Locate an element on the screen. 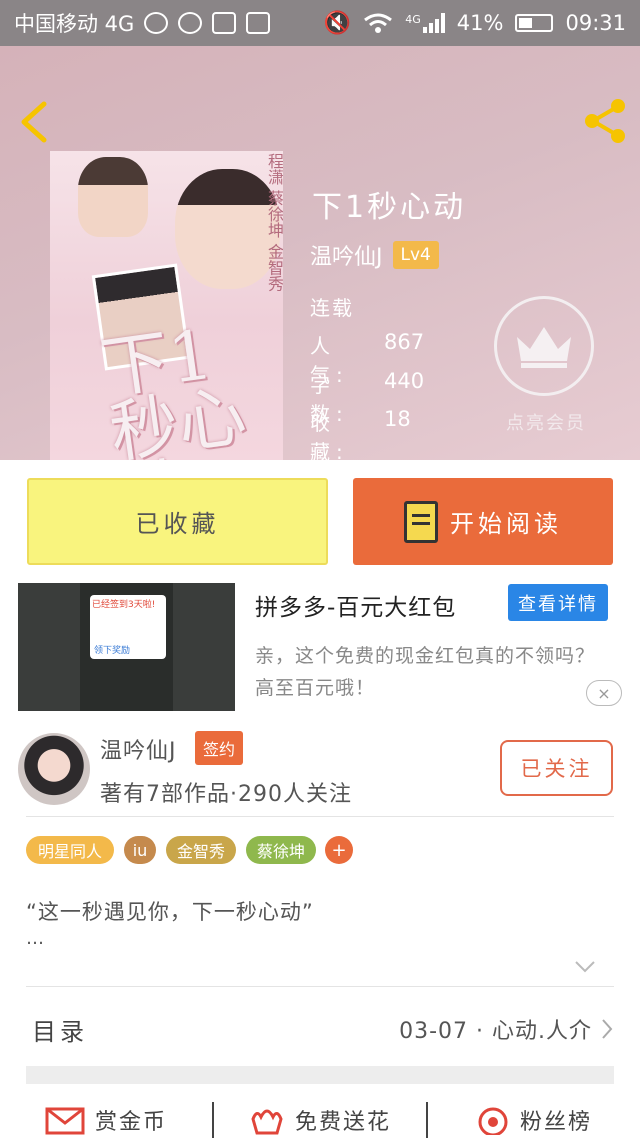  carrier-text: 中国移动 4G is located at coordinates (74, 24).